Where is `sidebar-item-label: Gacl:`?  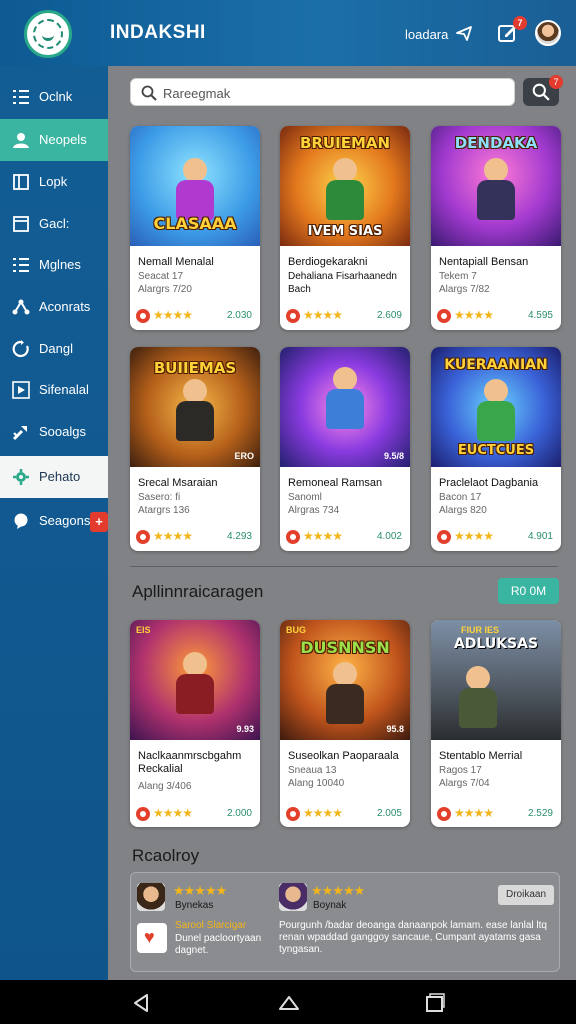 sidebar-item-label: Gacl: is located at coordinates (54, 223).